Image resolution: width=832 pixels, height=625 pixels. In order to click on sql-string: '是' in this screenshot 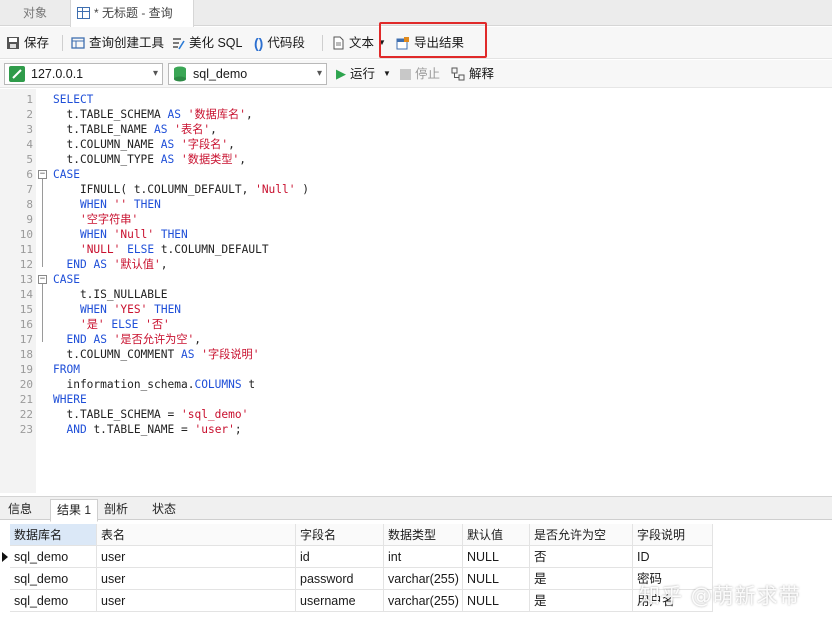, I will do `click(92, 324)`.